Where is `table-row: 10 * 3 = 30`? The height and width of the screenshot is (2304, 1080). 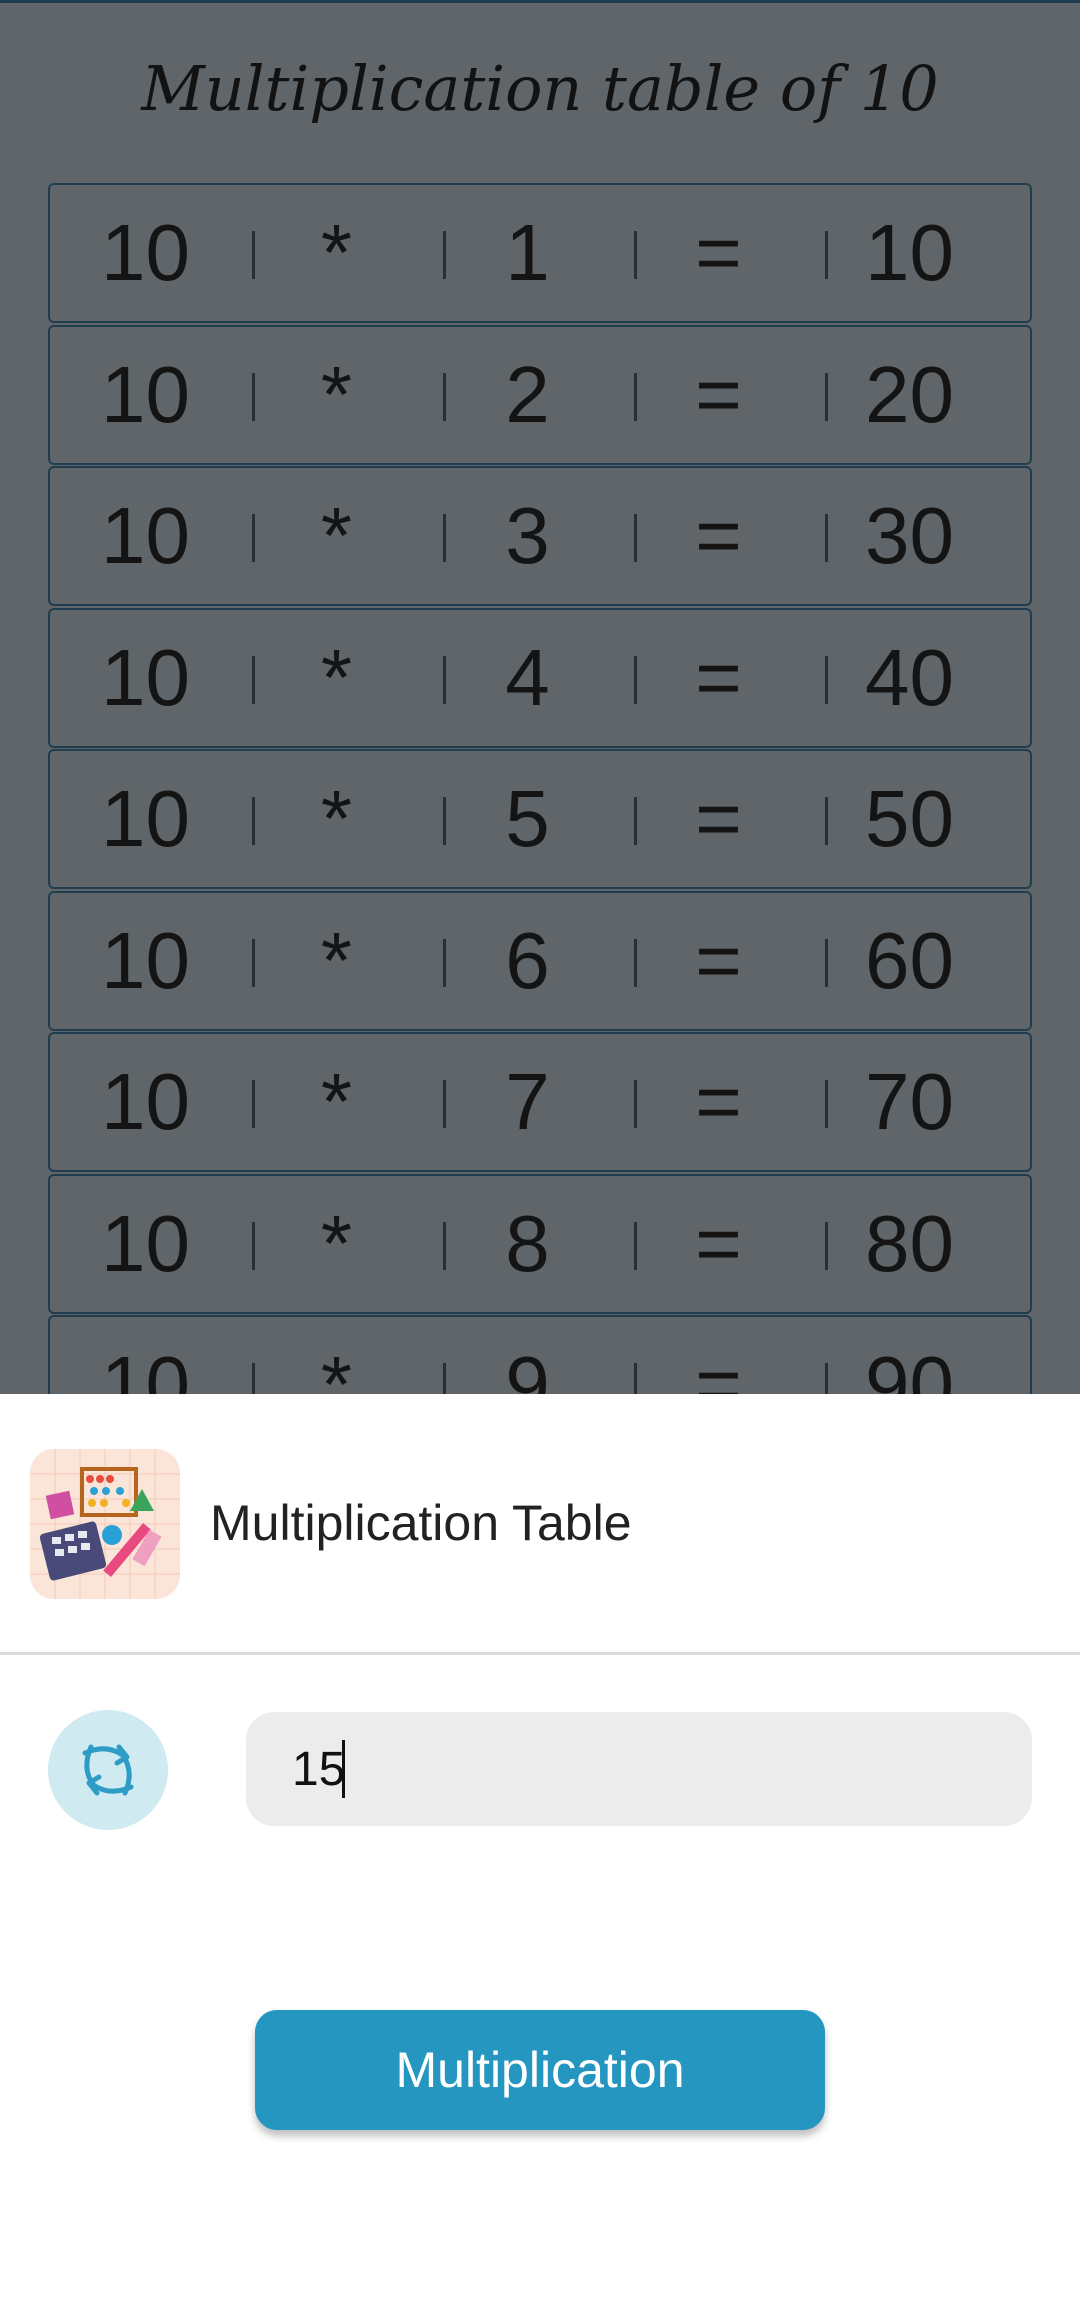 table-row: 10 * 3 = 30 is located at coordinates (540, 536).